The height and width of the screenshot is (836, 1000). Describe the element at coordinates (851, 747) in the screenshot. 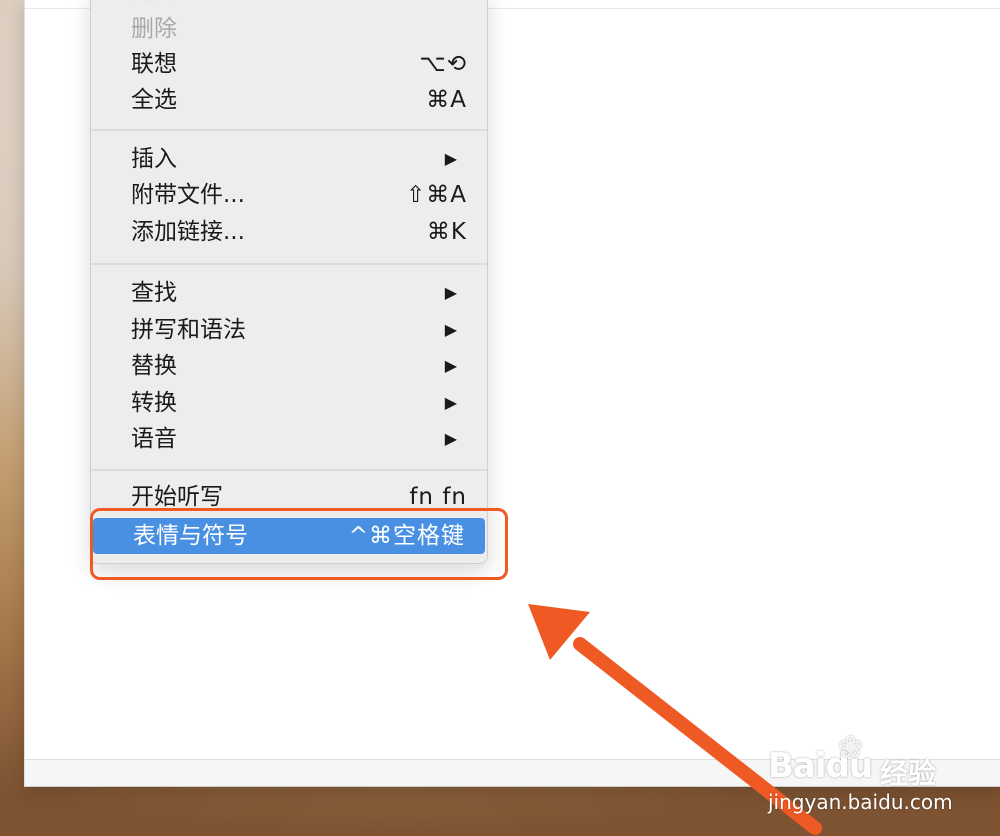

I see `baidu-paw-icon: ❀` at that location.